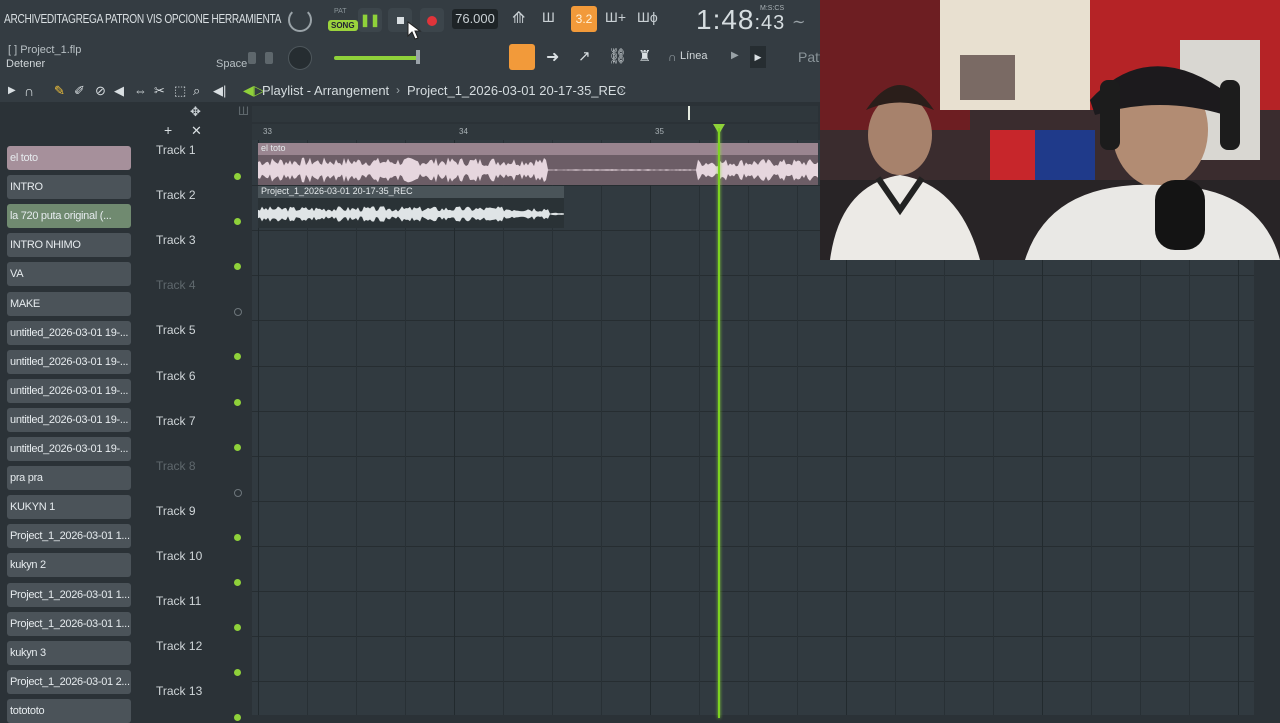 The width and height of the screenshot is (1280, 723). I want to click on menu-herramientas: HERRAMIENTA, so click(246, 18).